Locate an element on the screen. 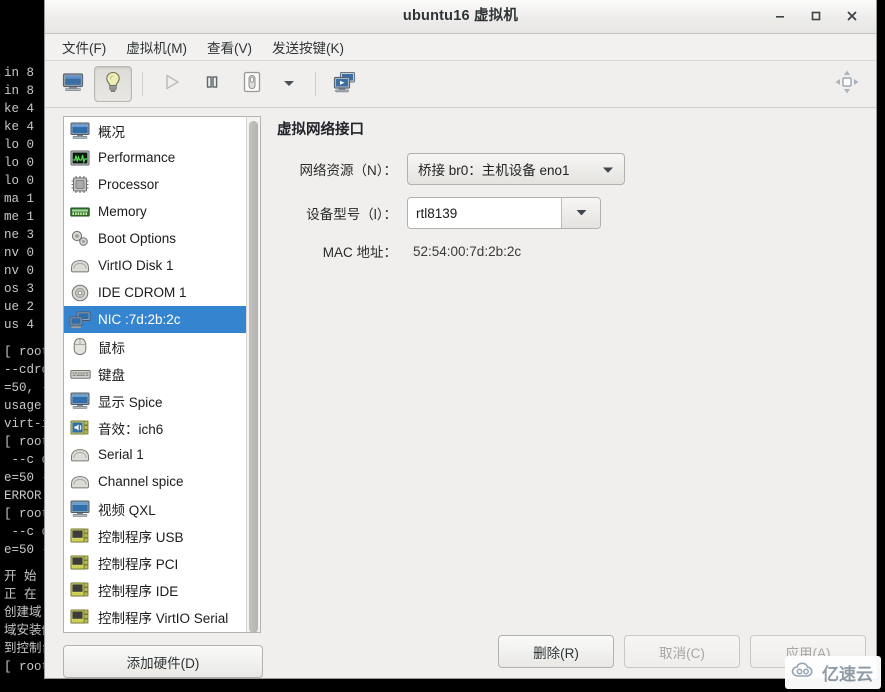 The image size is (885, 692). hardware-list-item-label: Processor is located at coordinates (128, 184).